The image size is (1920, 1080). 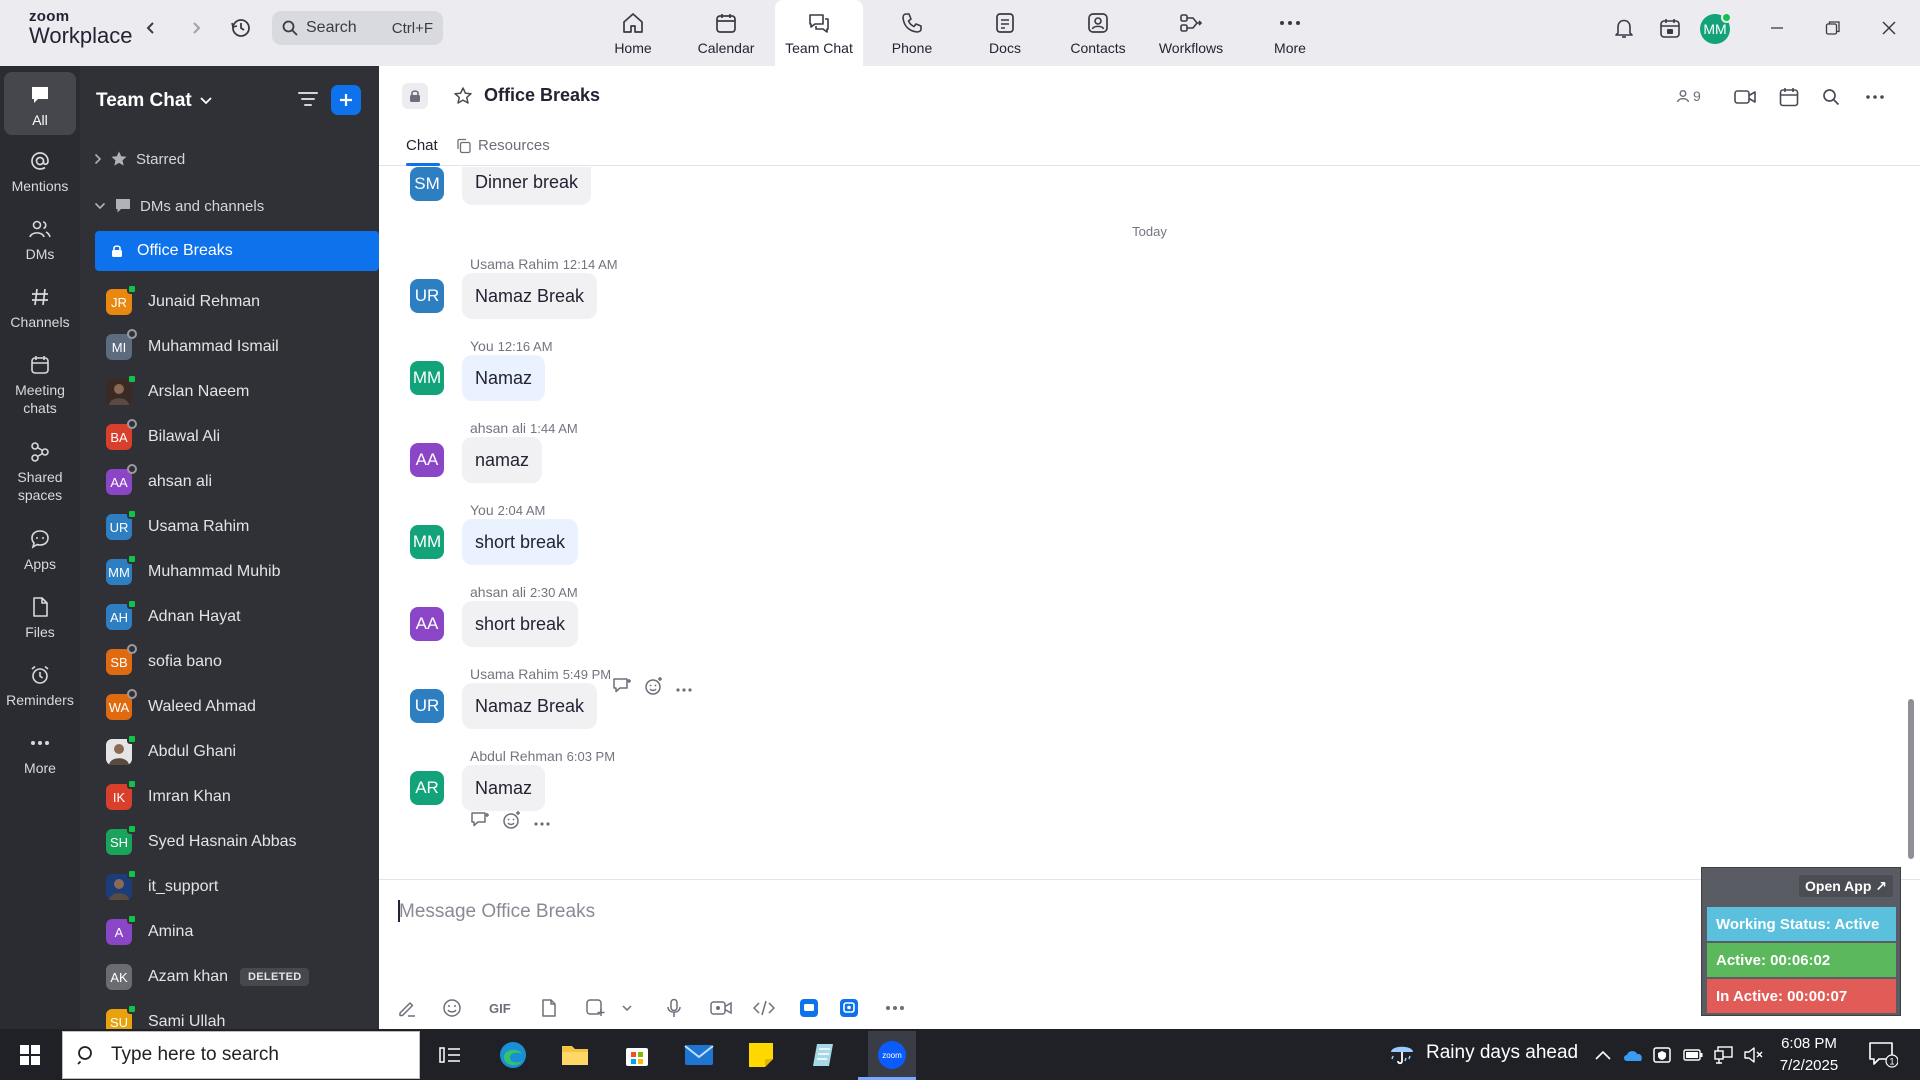 I want to click on video-call-button, so click(x=1745, y=97).